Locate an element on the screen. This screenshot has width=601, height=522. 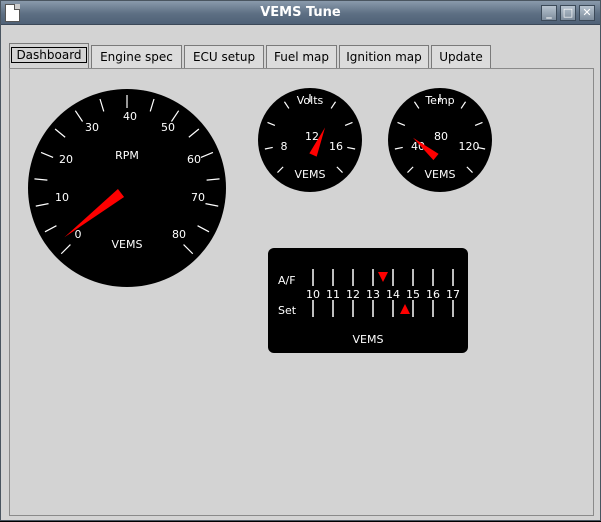
af-row-label: A/F is located at coordinates (287, 280).